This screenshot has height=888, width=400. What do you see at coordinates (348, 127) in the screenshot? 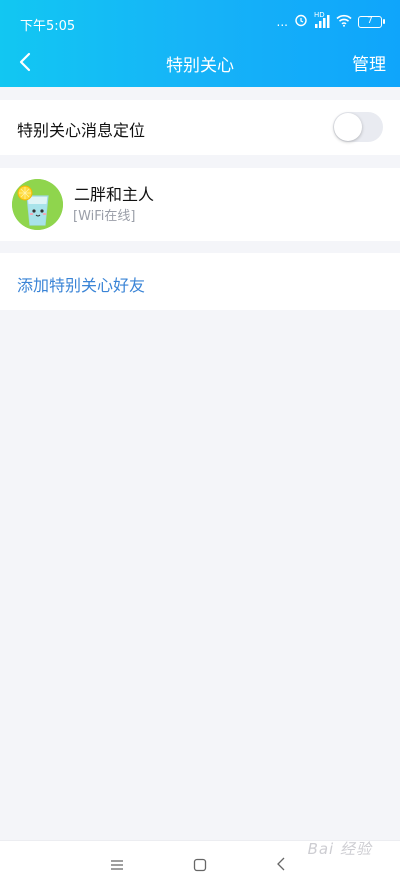
I see `toggle-knob` at bounding box center [348, 127].